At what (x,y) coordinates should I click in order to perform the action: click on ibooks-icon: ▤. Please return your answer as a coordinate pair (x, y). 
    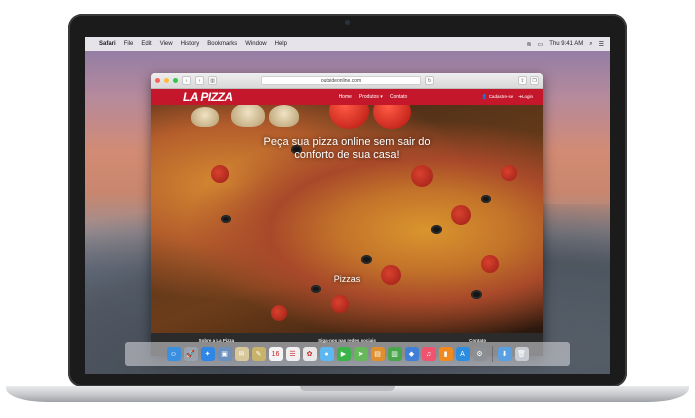
    Looking at the image, I should click on (377, 354).